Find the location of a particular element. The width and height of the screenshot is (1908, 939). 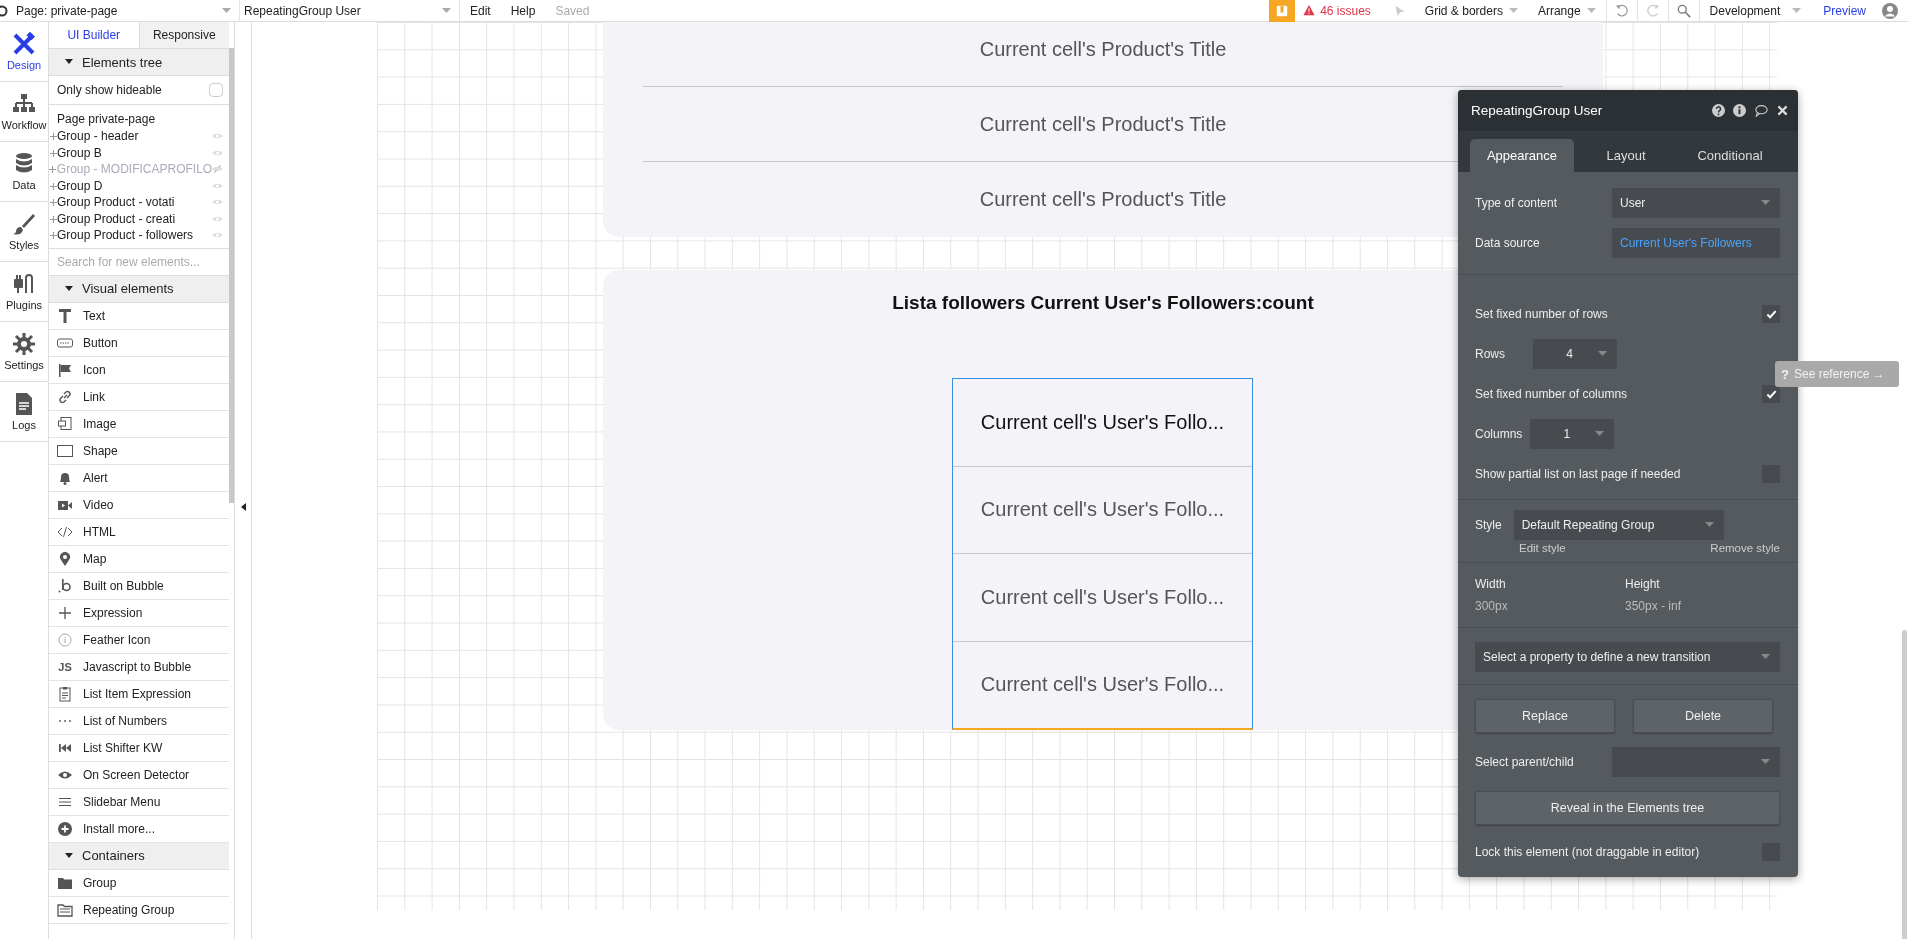

rail-tab: Logs is located at coordinates (24, 412).